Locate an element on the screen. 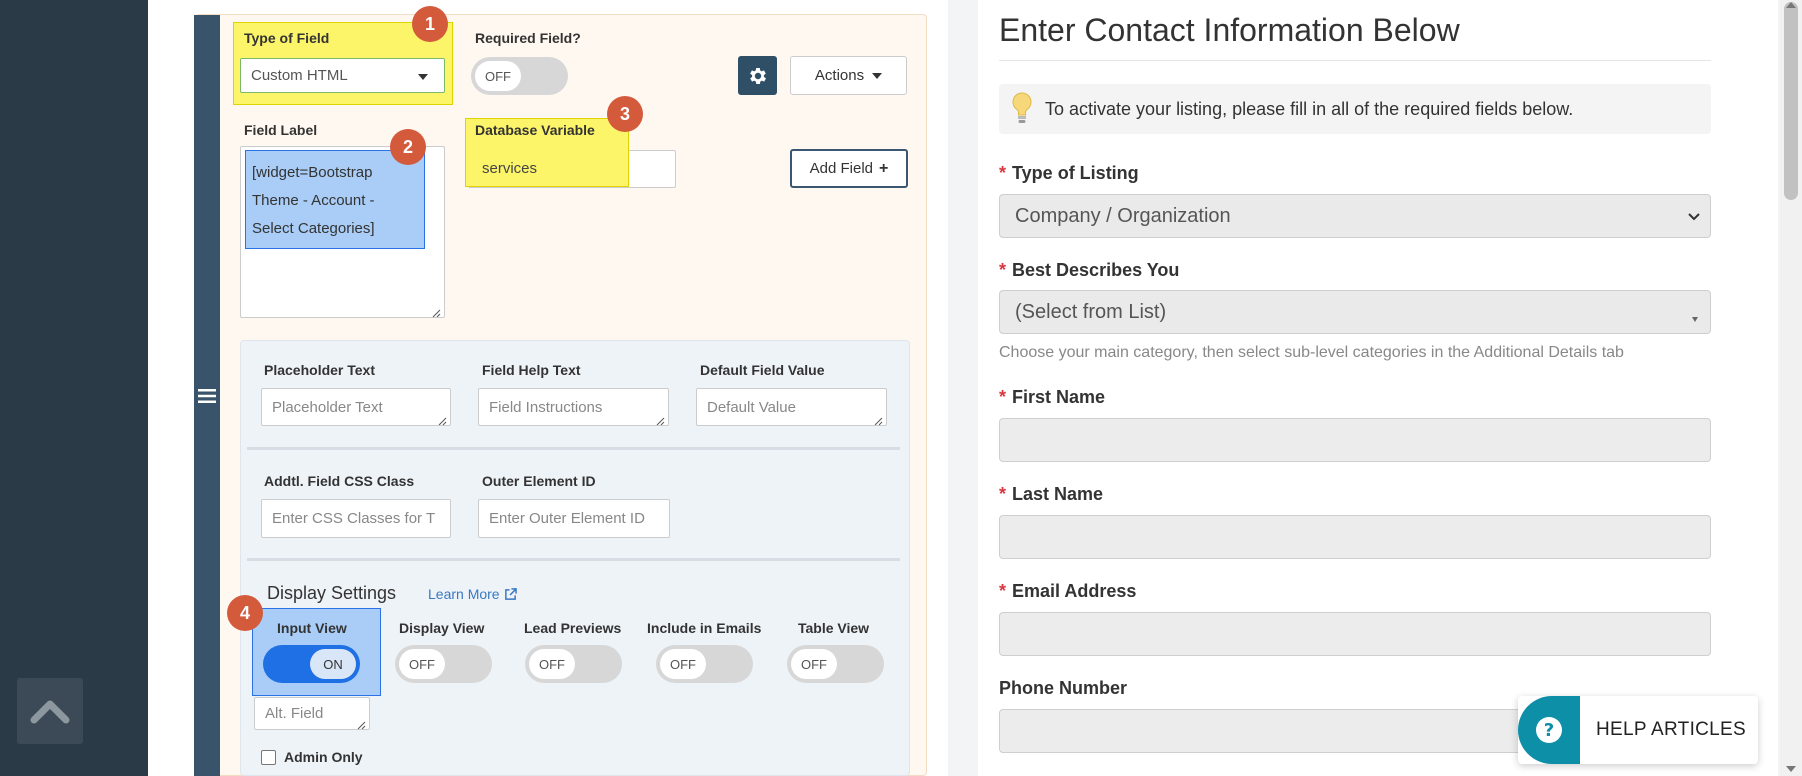  scroll-to-top-button is located at coordinates (50, 711).